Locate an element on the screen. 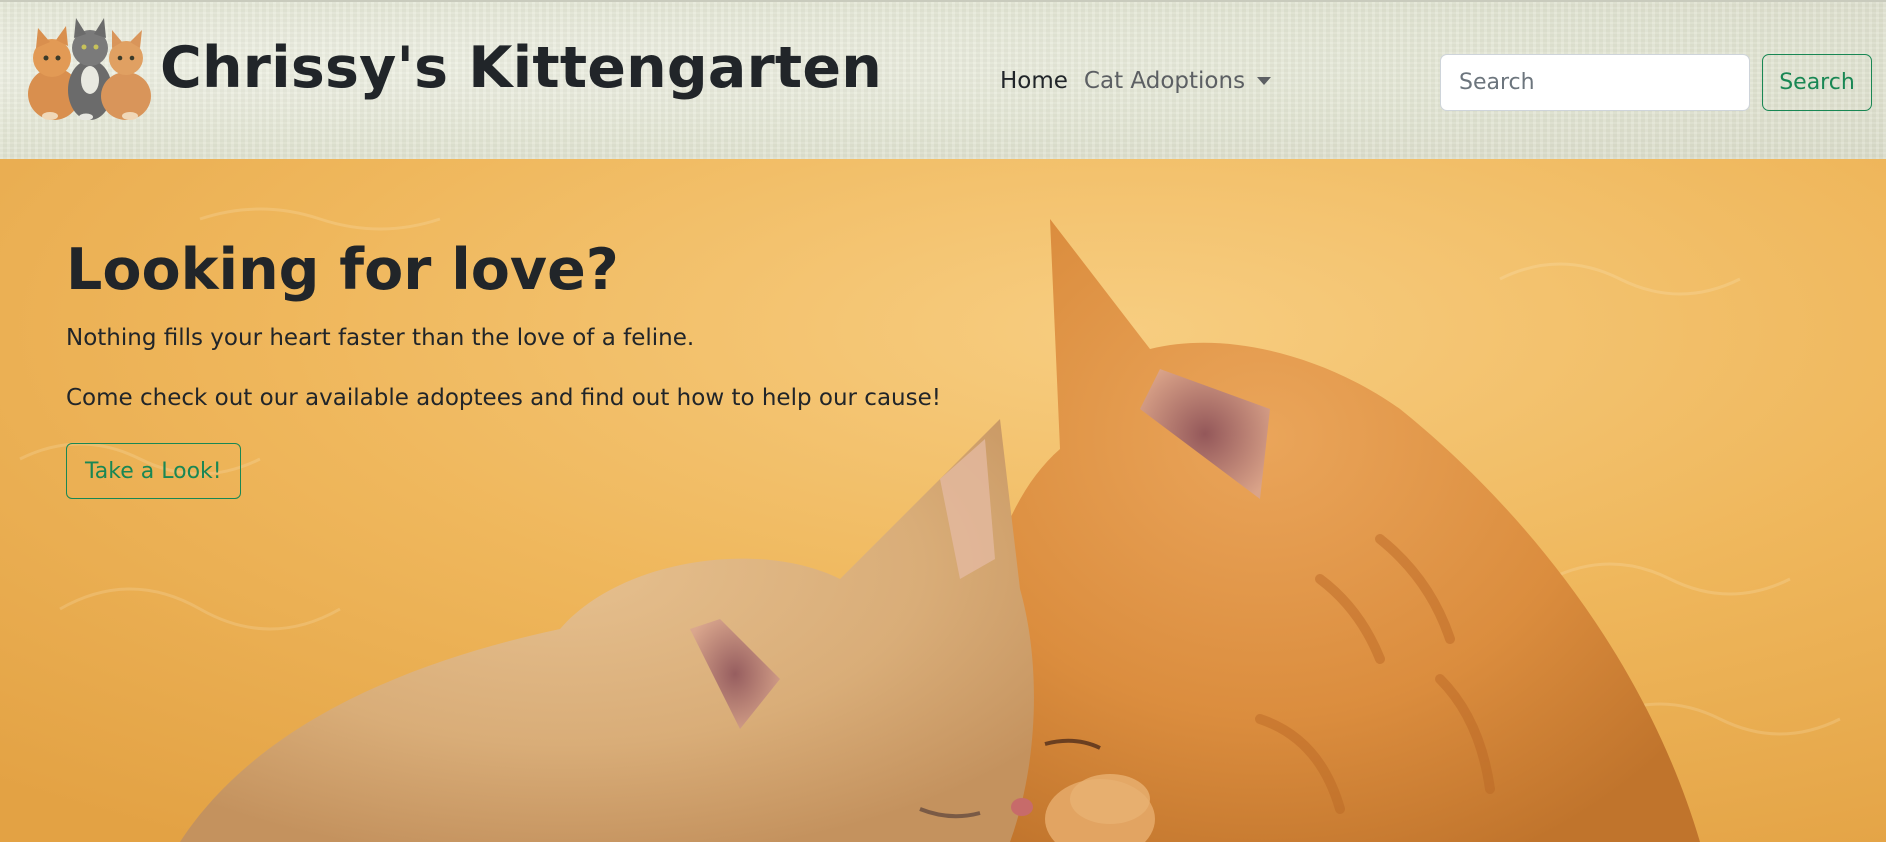 The image size is (1886, 842). search-input is located at coordinates (1595, 82).